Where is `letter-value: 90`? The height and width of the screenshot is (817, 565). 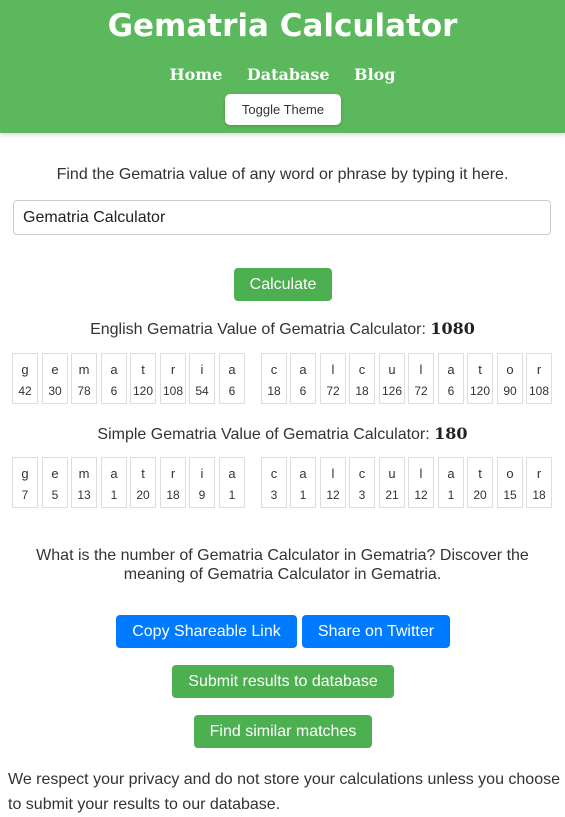
letter-value: 90 is located at coordinates (510, 391).